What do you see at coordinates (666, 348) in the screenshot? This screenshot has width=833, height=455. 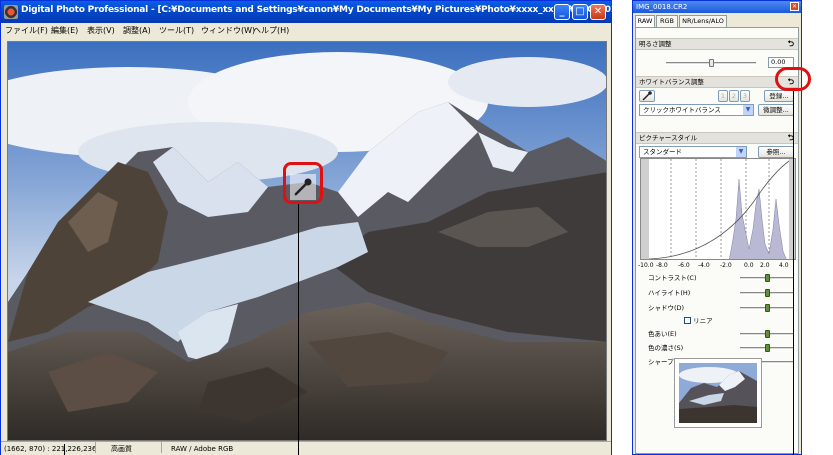 I see `saturation-label: 色の濃さ(S)` at bounding box center [666, 348].